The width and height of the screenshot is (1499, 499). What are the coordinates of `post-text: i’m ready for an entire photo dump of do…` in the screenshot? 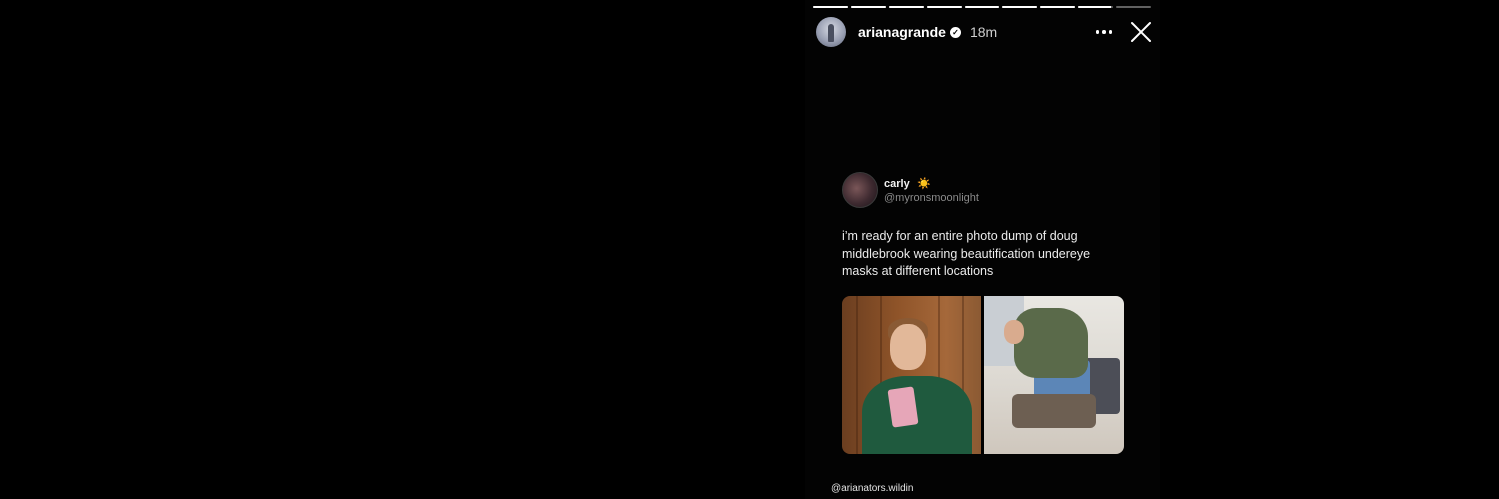 It's located at (966, 253).